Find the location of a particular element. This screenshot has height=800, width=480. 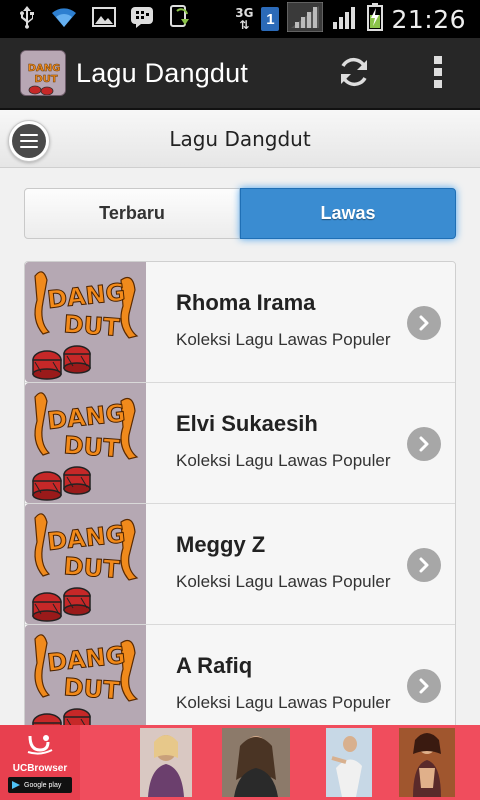

sub-header: Lagu Dangdut is located at coordinates (240, 139).